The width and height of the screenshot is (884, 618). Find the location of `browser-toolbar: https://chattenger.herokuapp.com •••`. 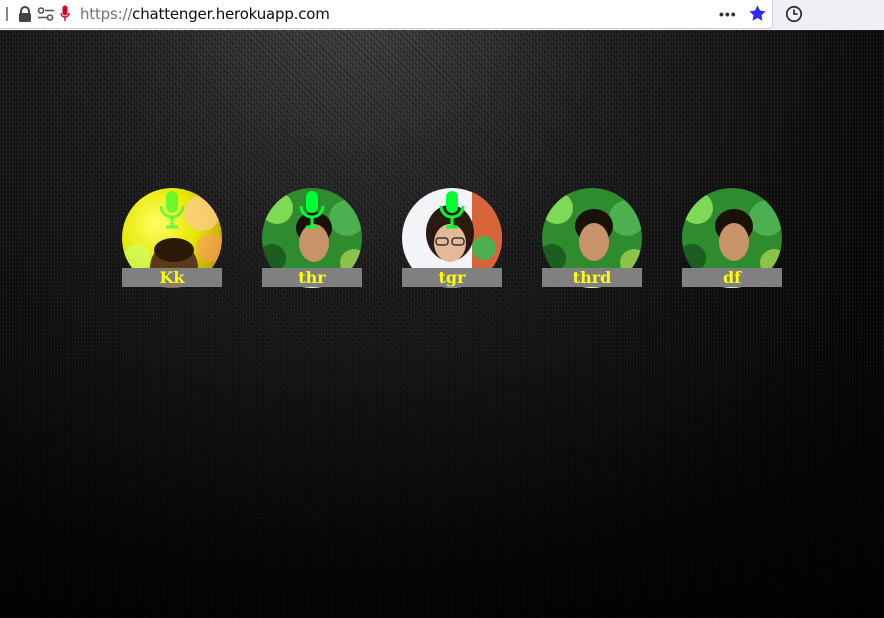

browser-toolbar: https://chattenger.herokuapp.com ••• is located at coordinates (442, 15).